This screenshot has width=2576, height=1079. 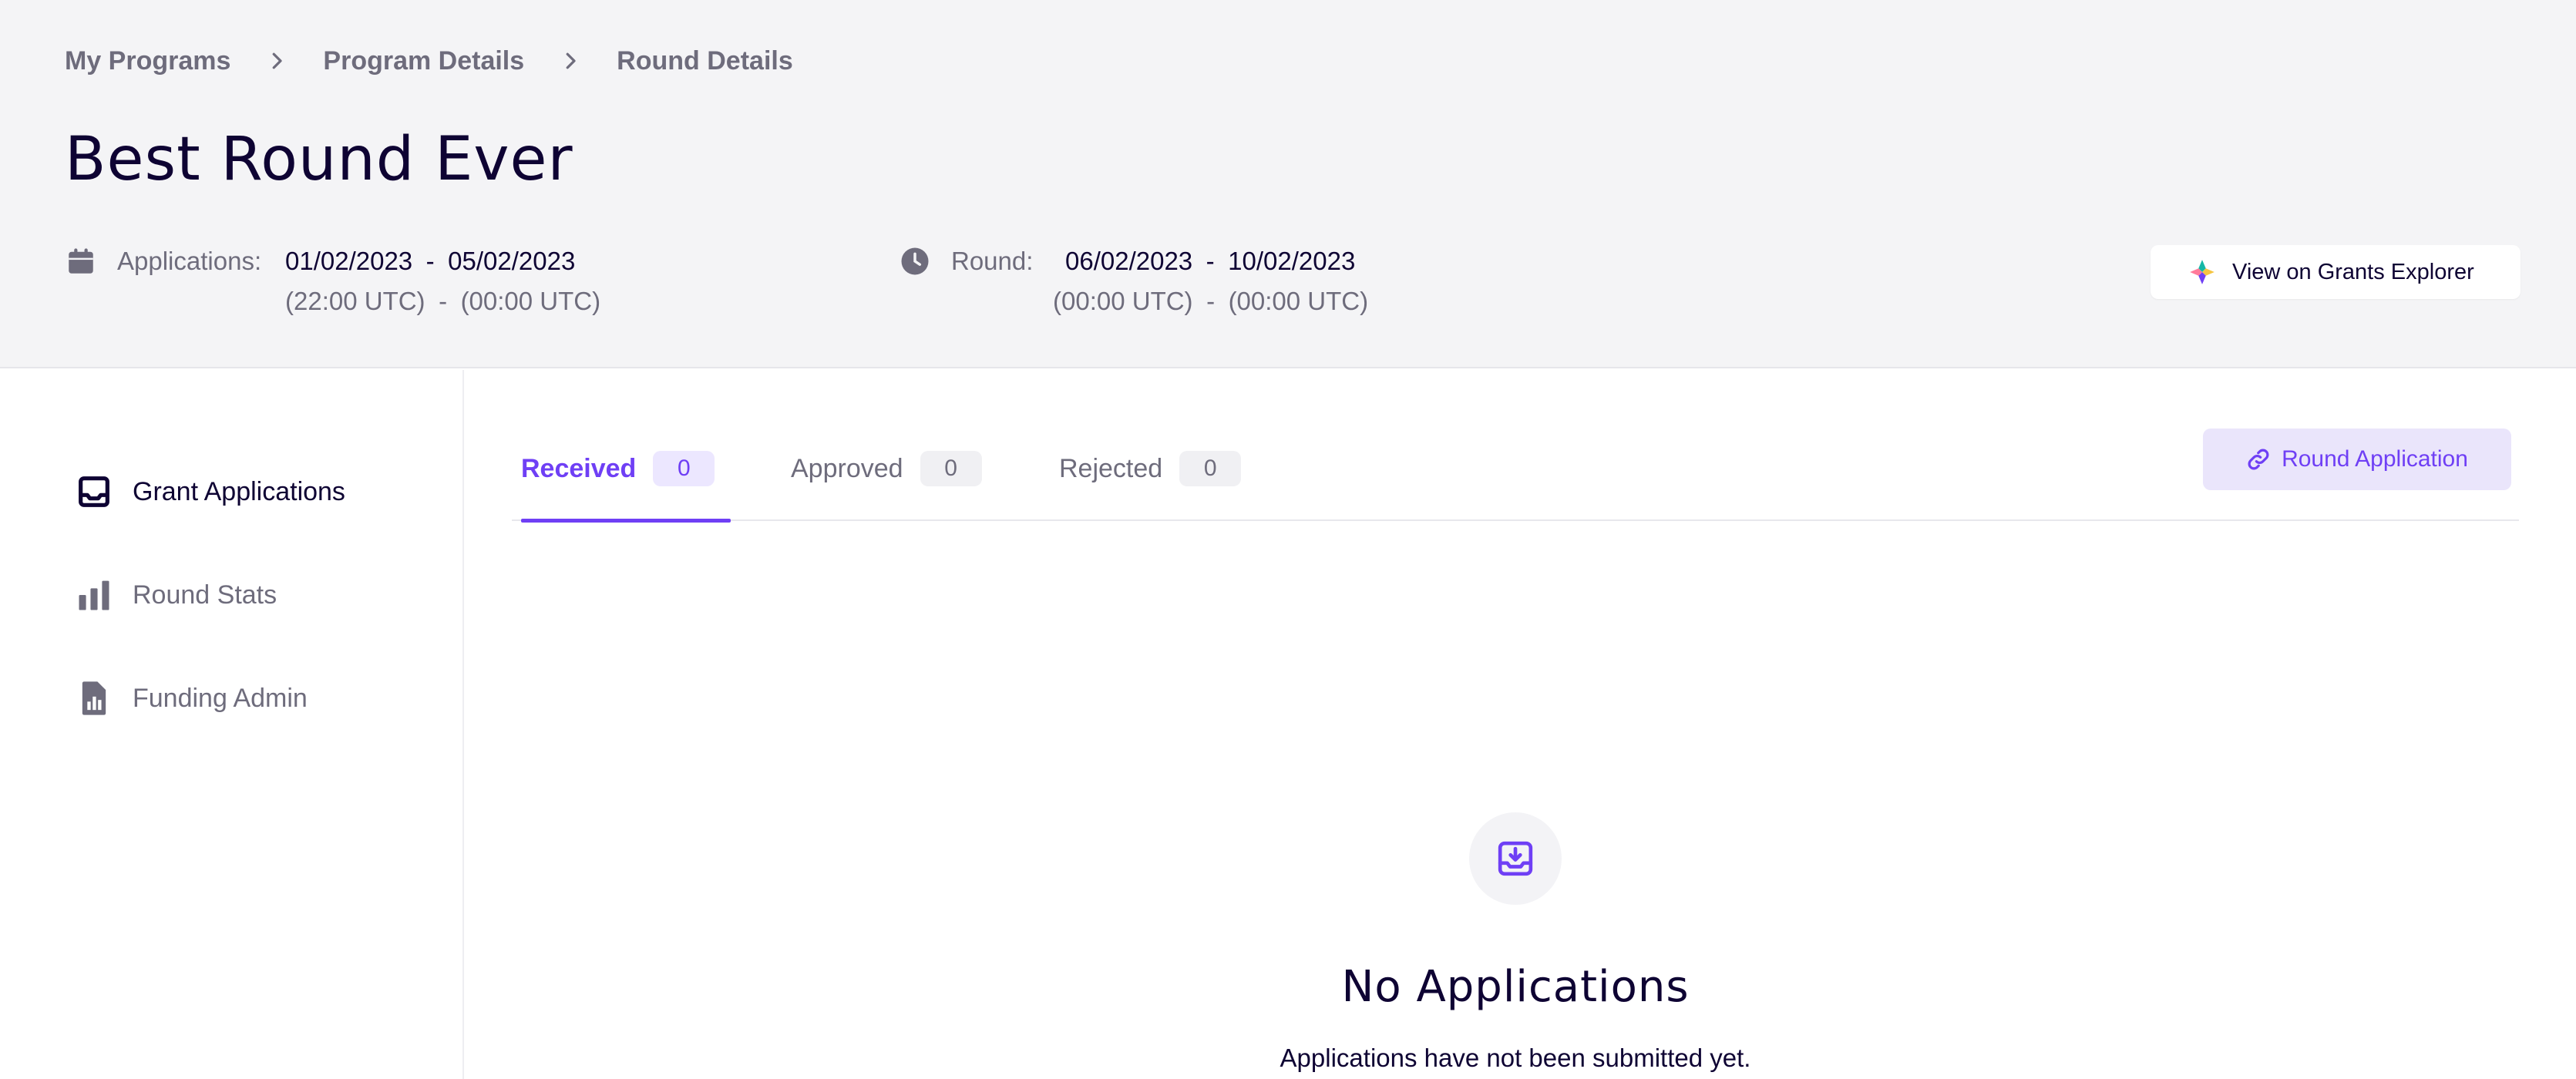 I want to click on breadcrumb-my-programs: My Programs, so click(x=147, y=61).